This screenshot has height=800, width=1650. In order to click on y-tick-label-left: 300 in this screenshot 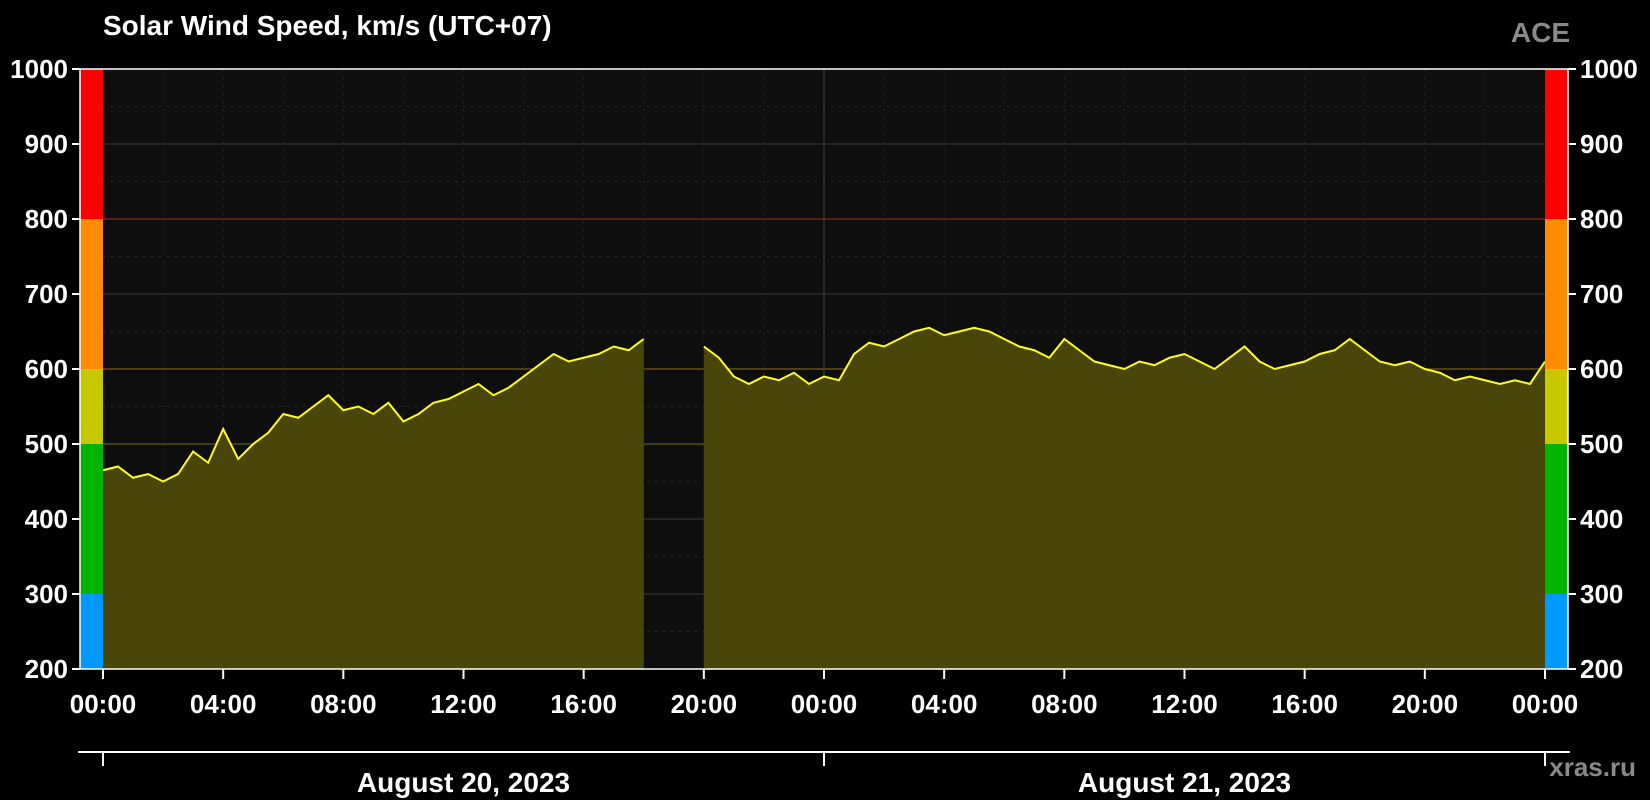, I will do `click(46, 594)`.